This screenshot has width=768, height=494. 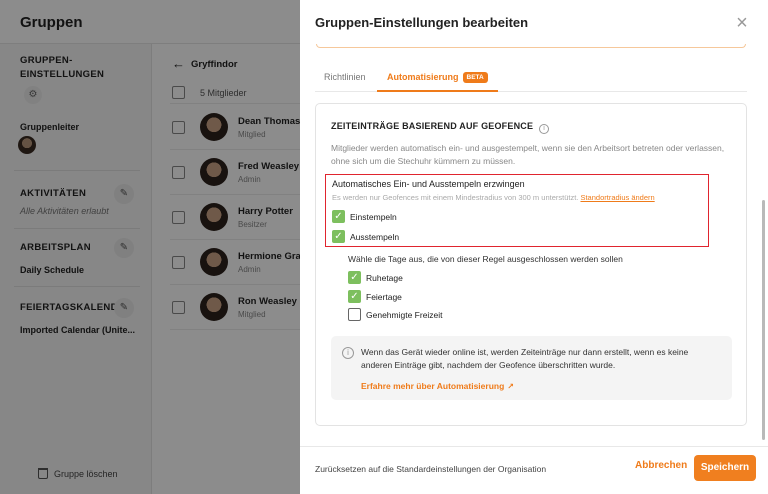 What do you see at coordinates (475, 77) in the screenshot?
I see `beta-badge: BETA` at bounding box center [475, 77].